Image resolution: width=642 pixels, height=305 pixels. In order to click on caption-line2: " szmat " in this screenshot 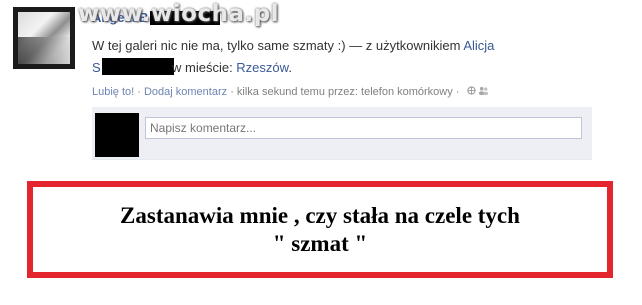, I will do `click(320, 243)`.